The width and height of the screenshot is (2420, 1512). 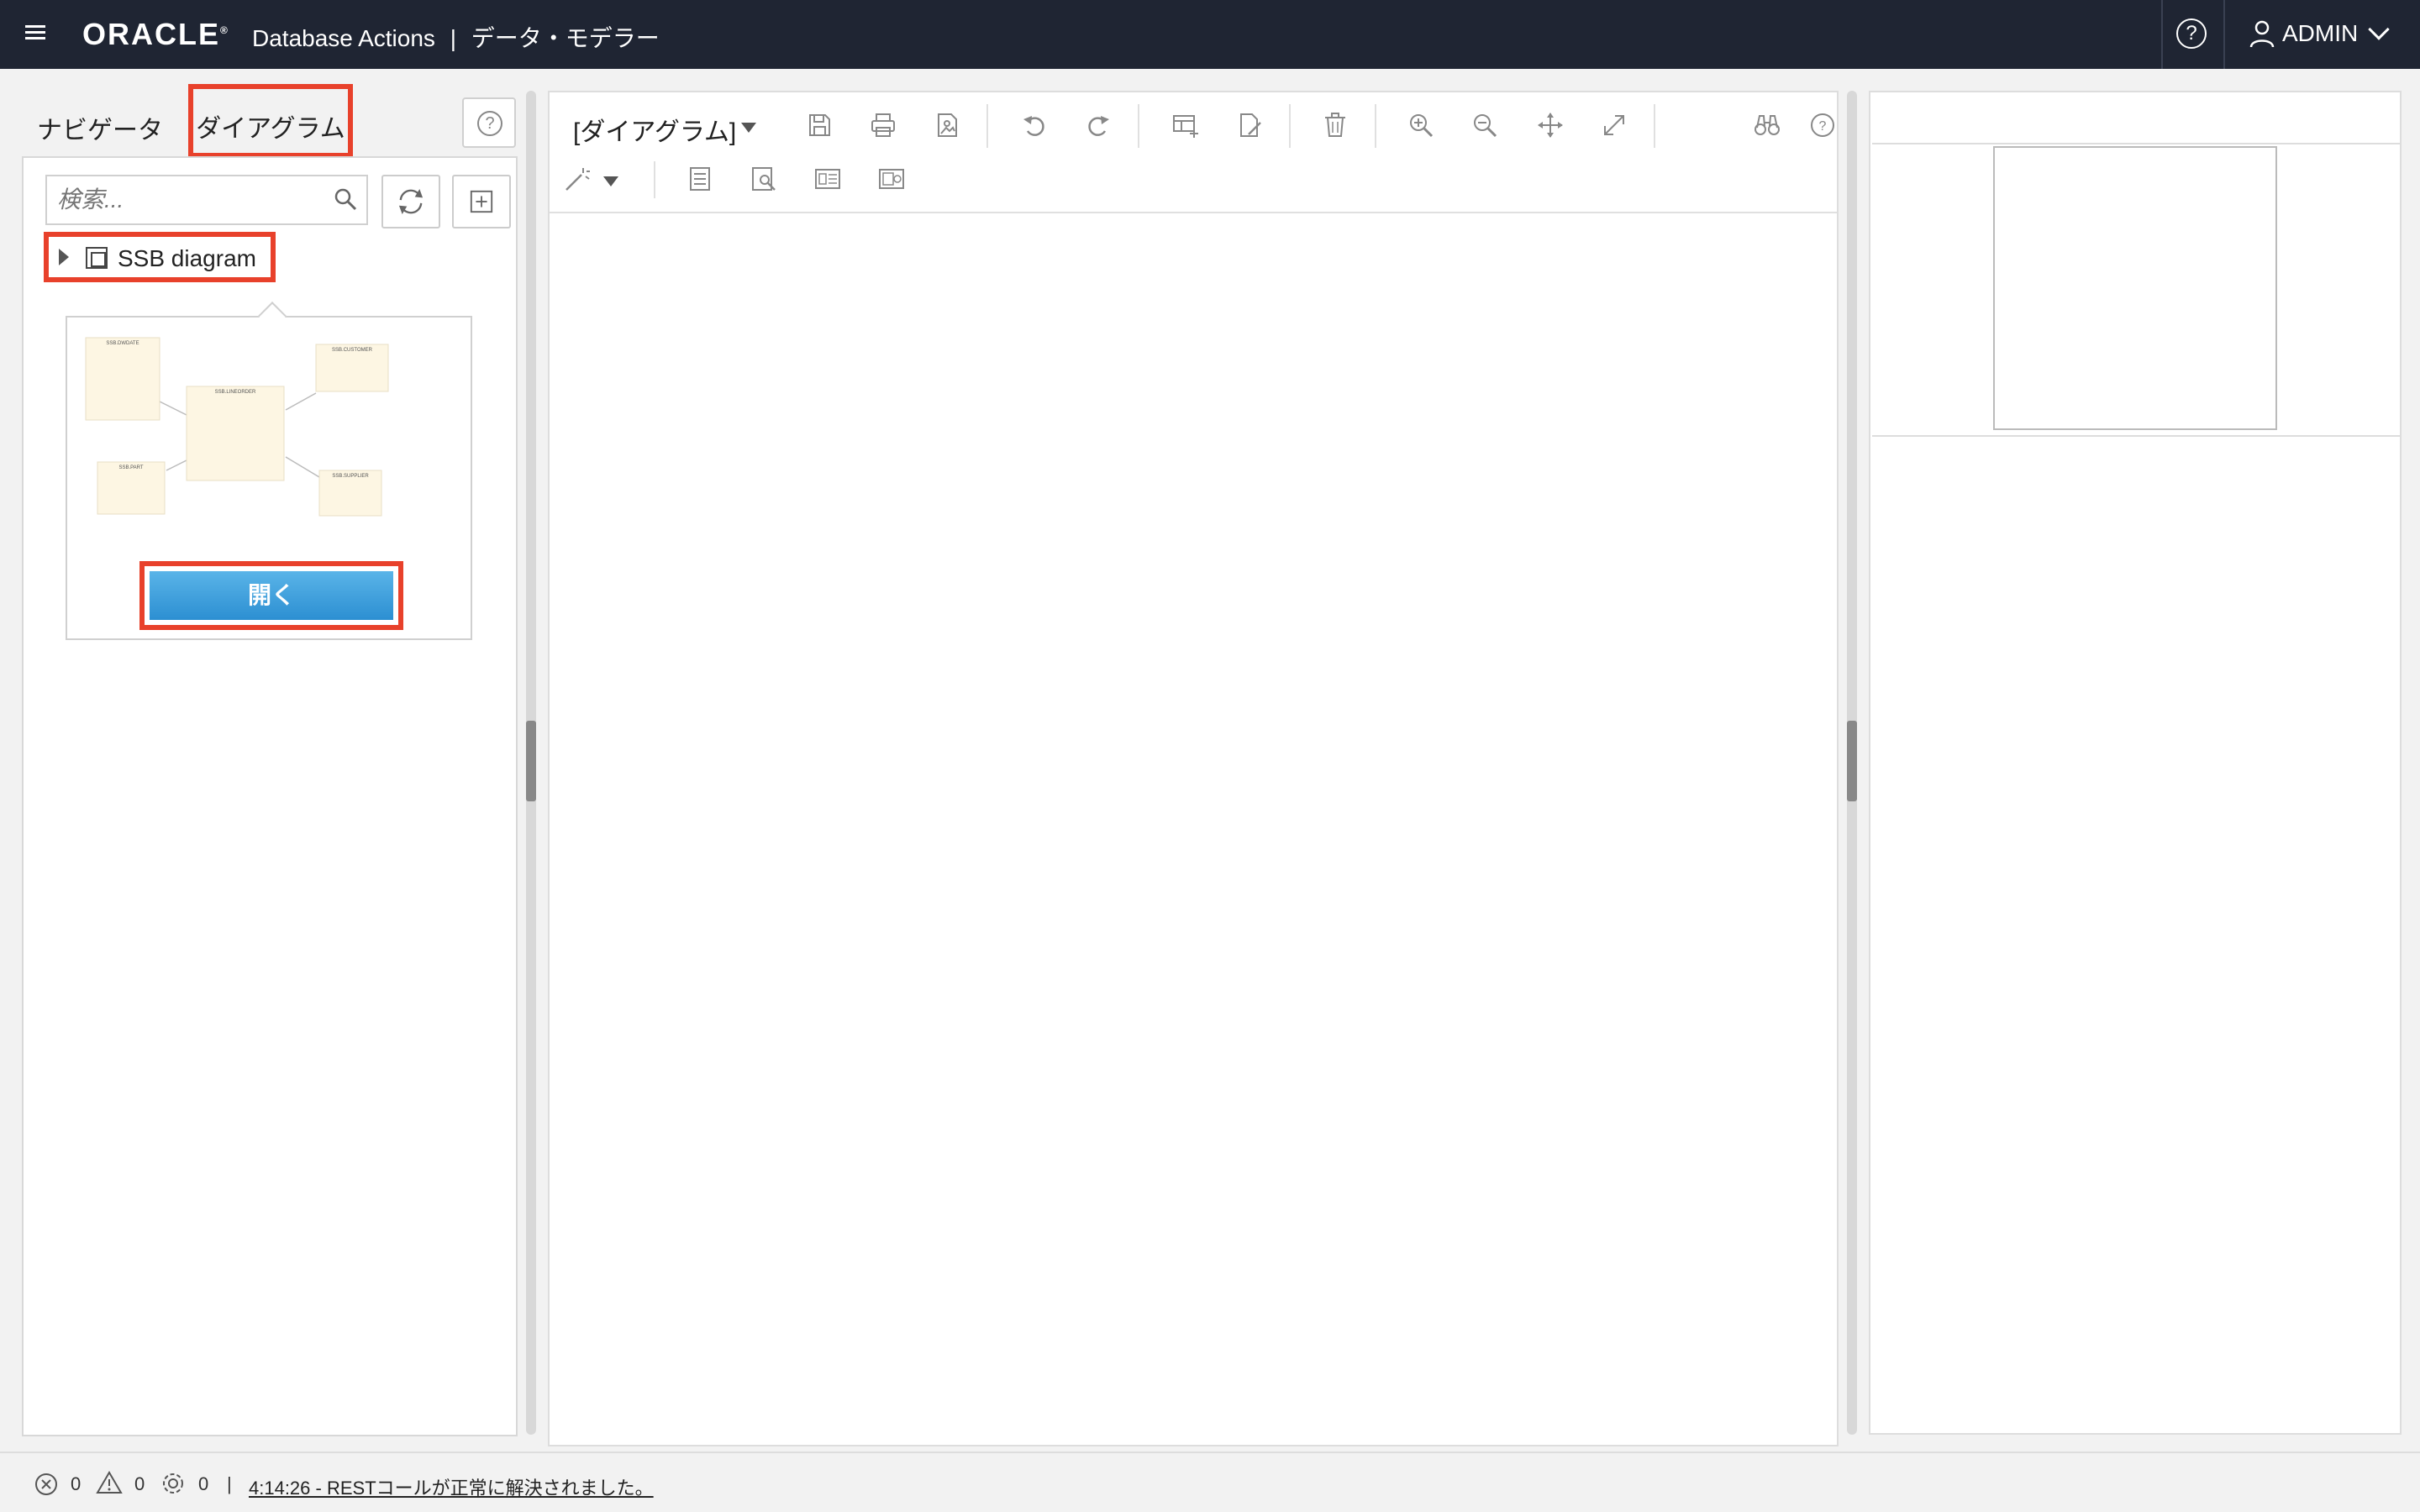 I want to click on oracle-logo: ORACLE®, so click(x=155, y=34).